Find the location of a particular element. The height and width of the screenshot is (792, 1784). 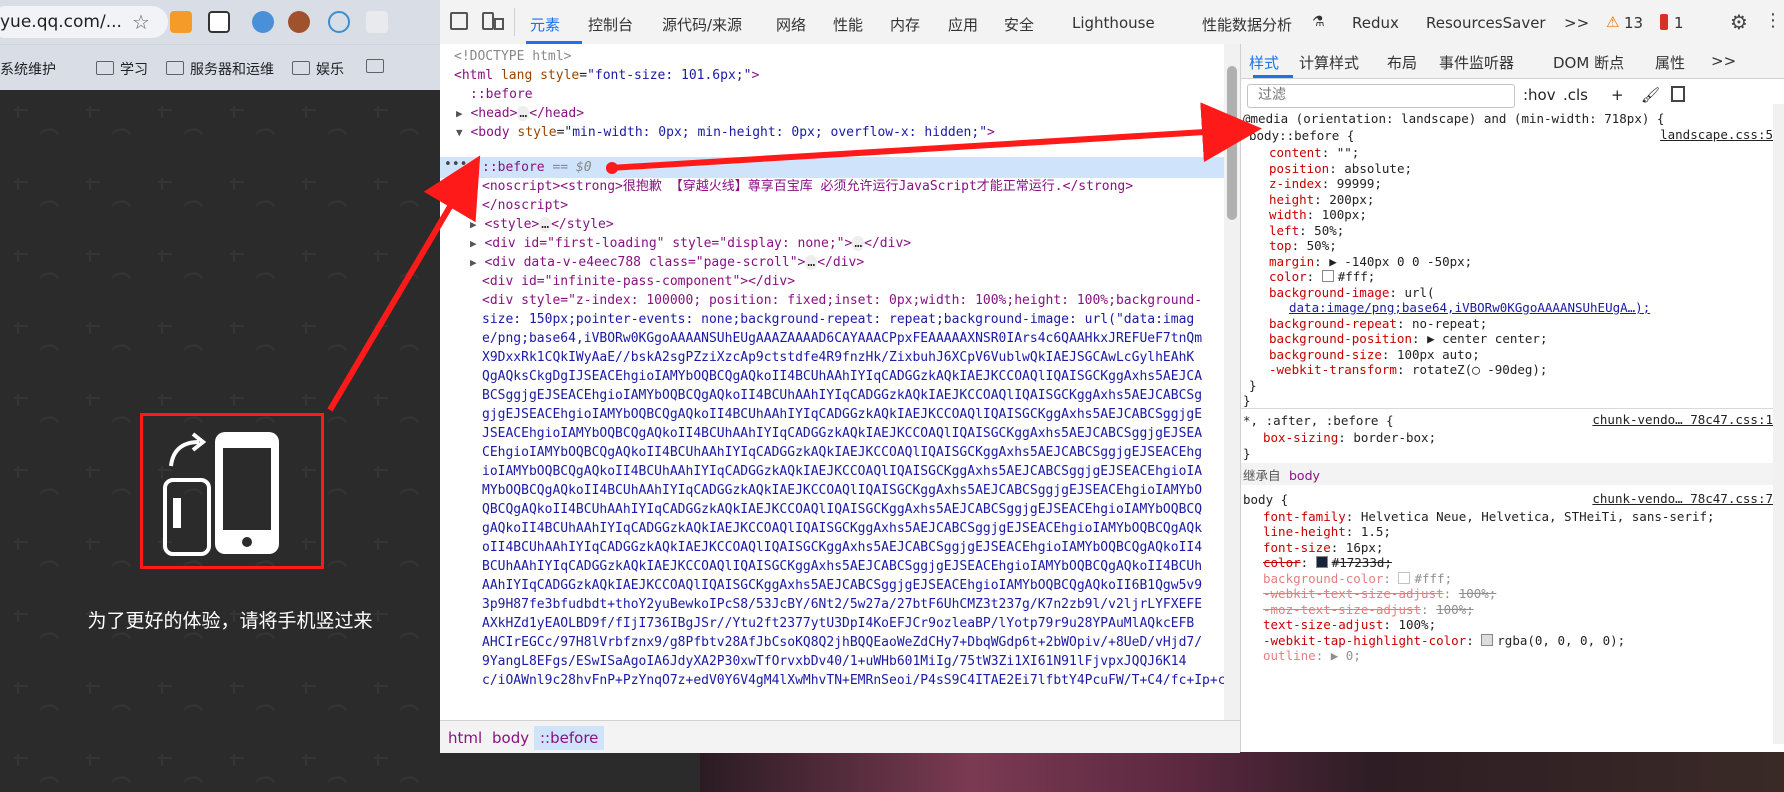

row-actions-icon: ••• is located at coordinates (455, 164).